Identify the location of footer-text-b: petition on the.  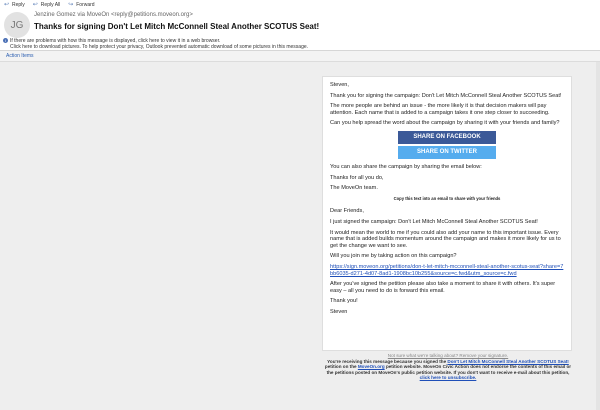
(340, 367).